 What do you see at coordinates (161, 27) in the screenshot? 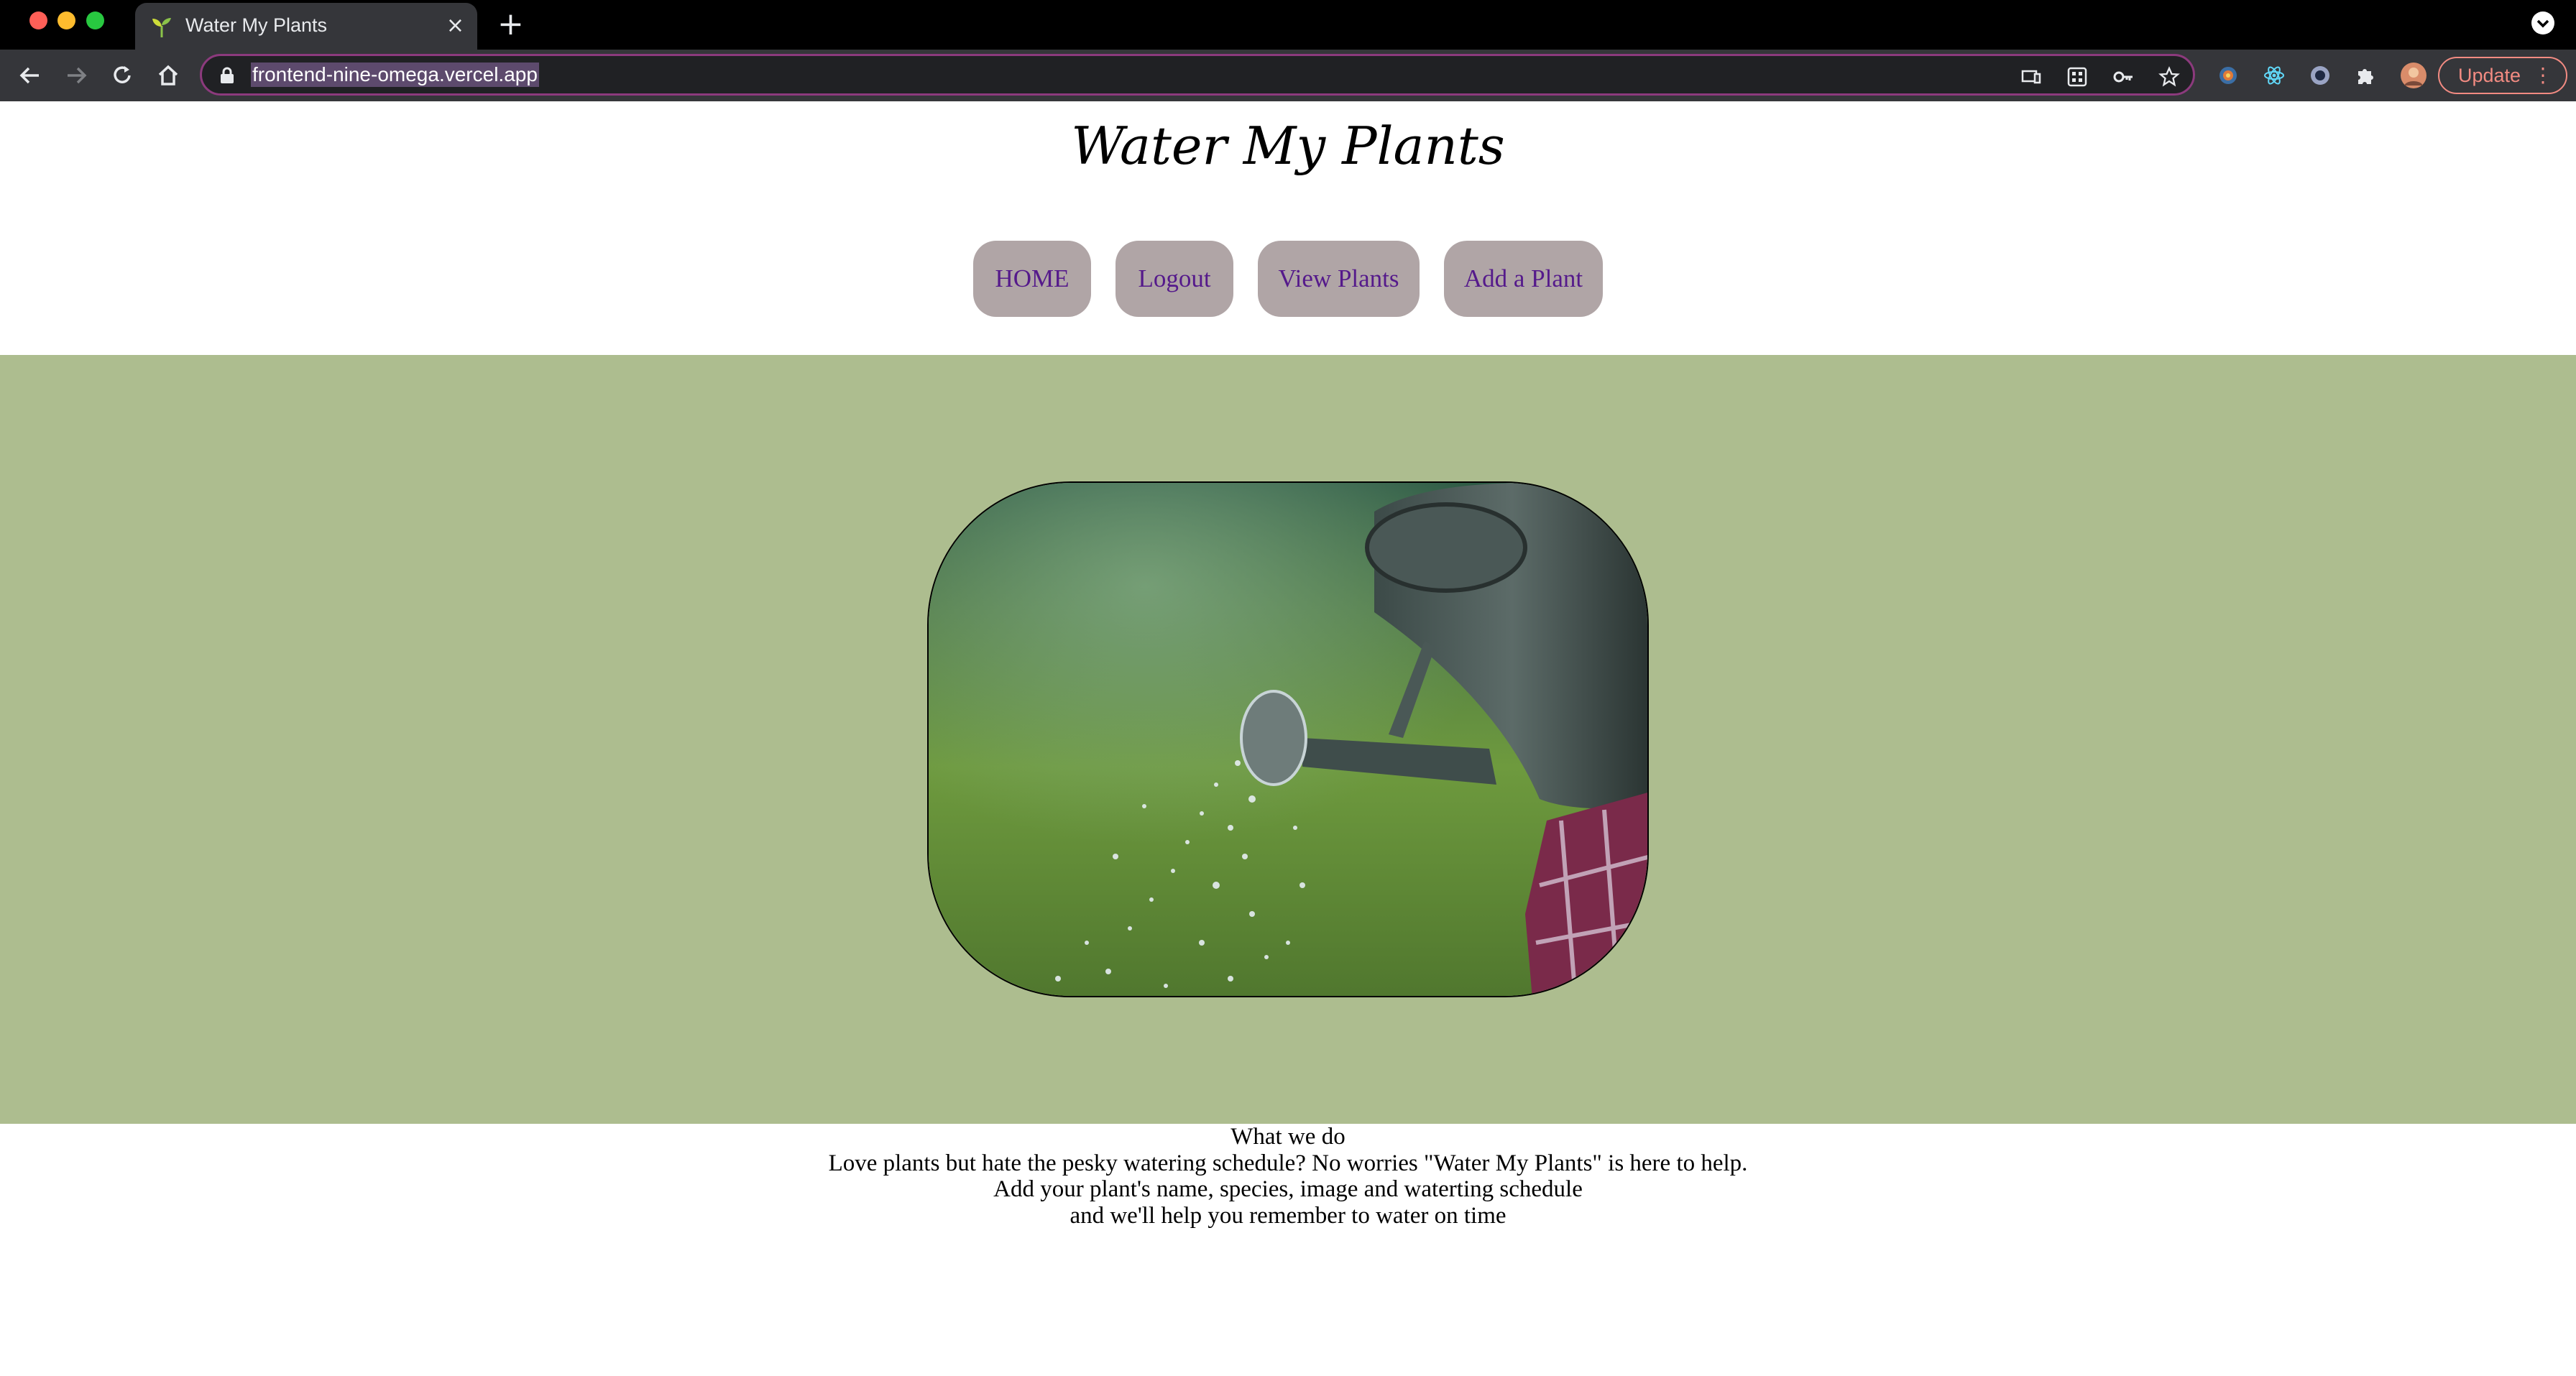
I see `sprout-icon` at bounding box center [161, 27].